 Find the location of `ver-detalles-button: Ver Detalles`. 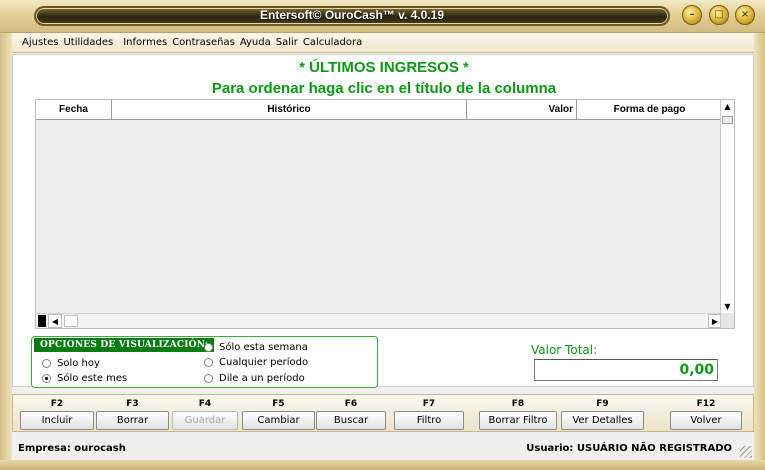

ver-detalles-button: Ver Detalles is located at coordinates (602, 420).